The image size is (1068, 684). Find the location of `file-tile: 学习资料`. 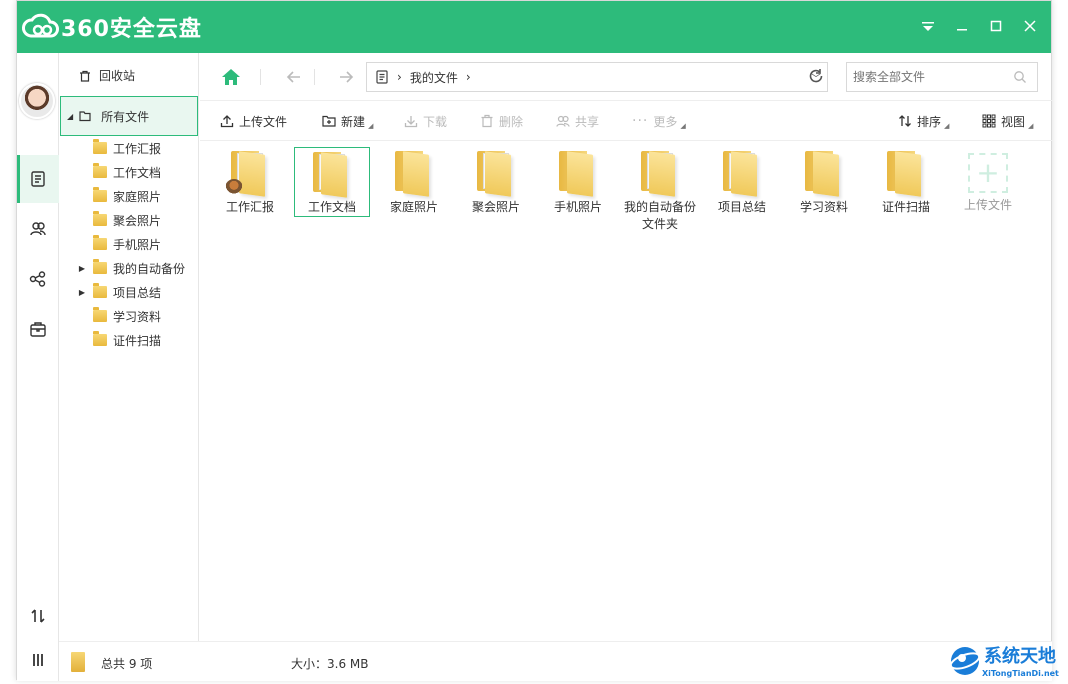

file-tile: 学习资料 is located at coordinates (824, 189).